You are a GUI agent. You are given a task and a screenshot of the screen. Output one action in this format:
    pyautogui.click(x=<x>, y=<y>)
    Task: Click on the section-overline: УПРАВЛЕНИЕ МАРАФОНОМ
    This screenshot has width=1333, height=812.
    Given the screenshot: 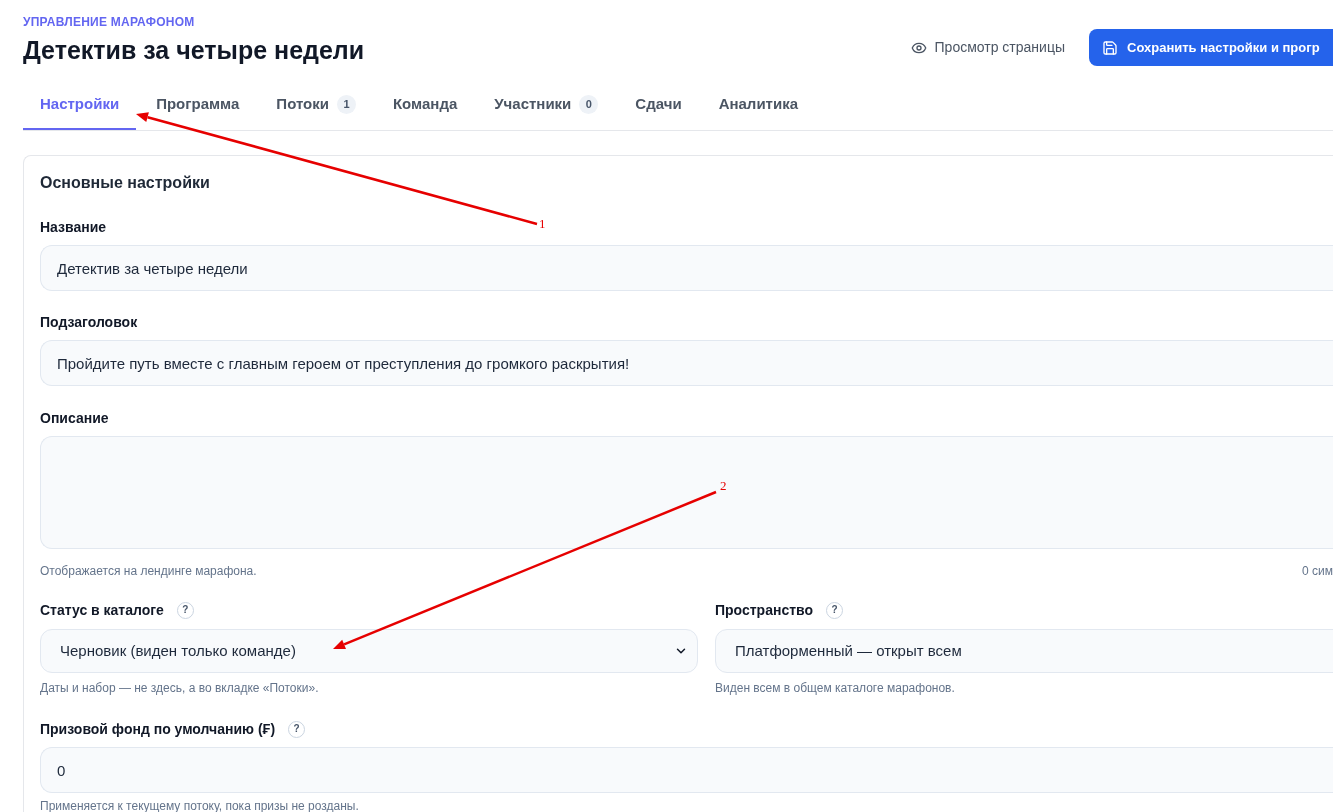 What is the action you would take?
    pyautogui.click(x=109, y=22)
    